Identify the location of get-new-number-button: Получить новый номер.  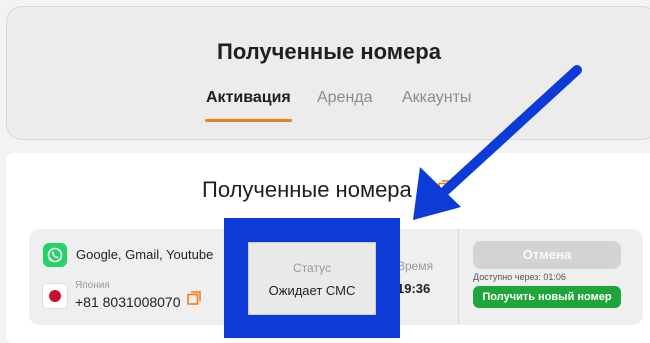
(547, 297).